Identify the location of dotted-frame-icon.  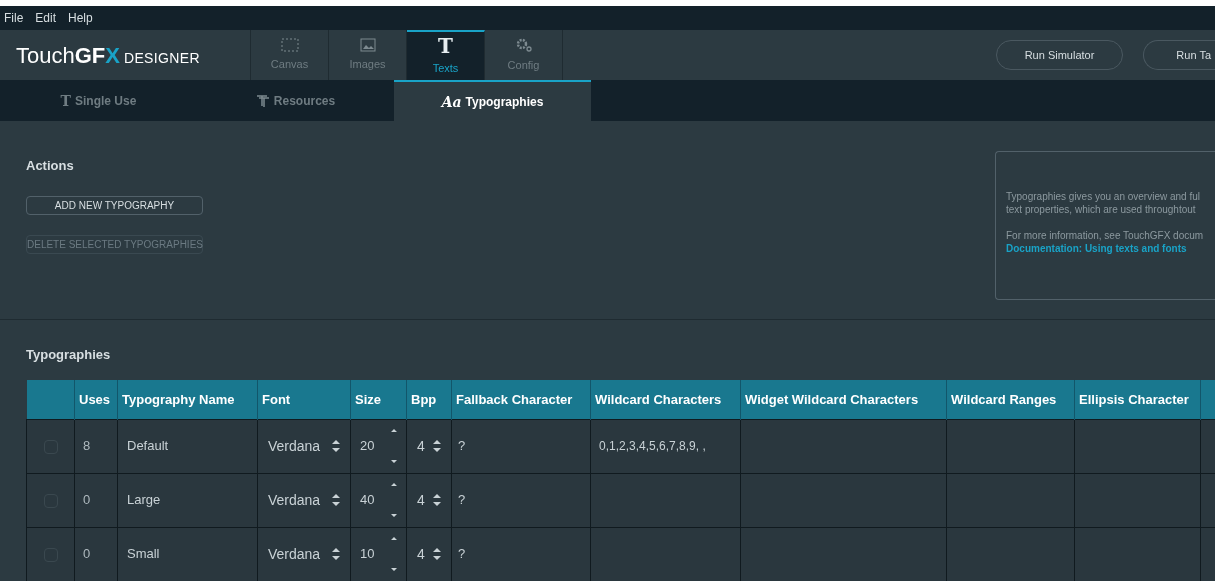
(289, 44).